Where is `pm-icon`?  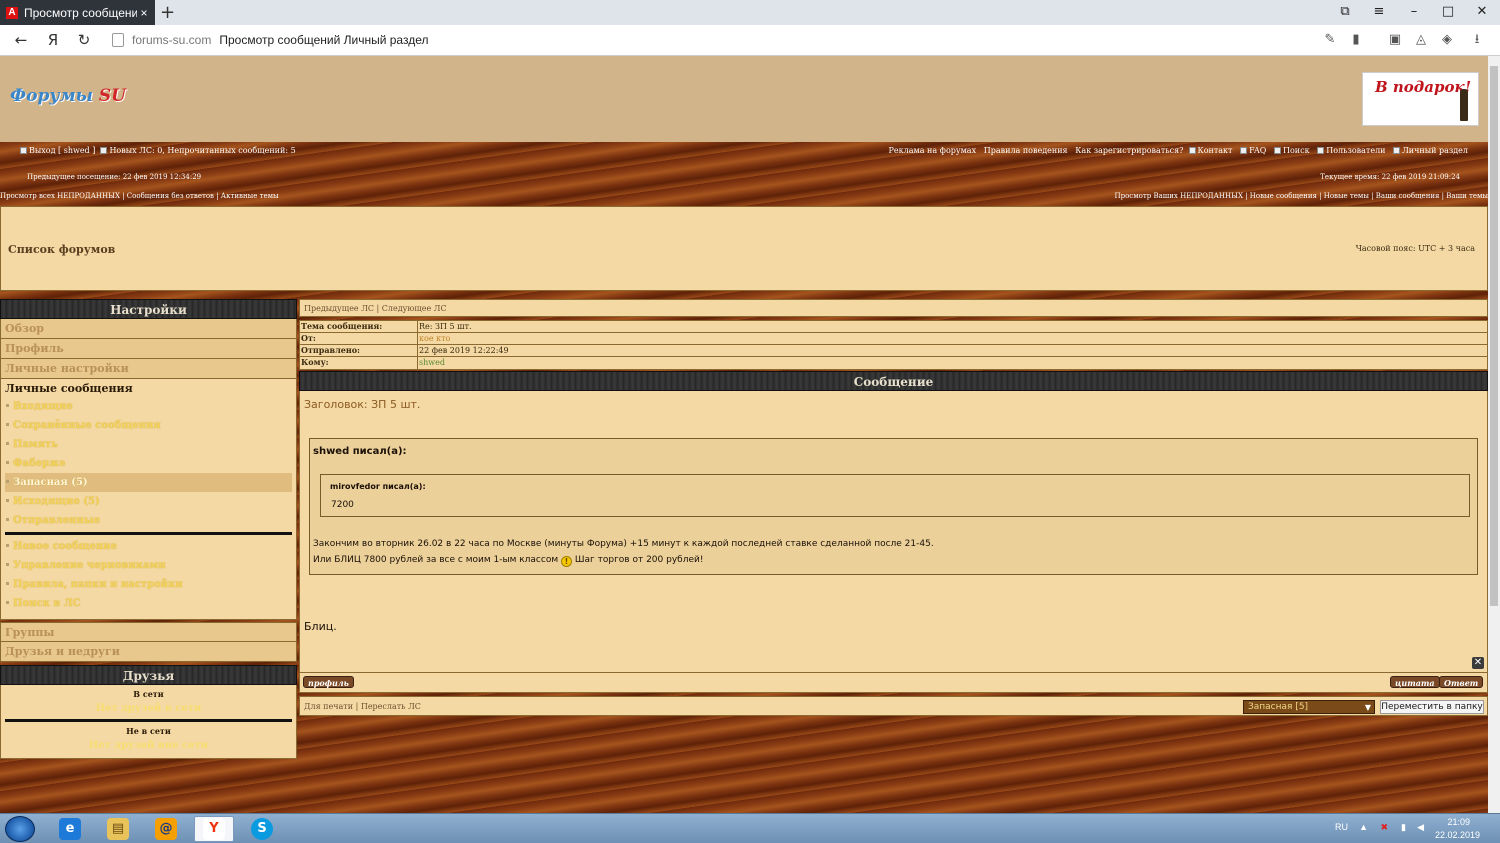 pm-icon is located at coordinates (104, 150).